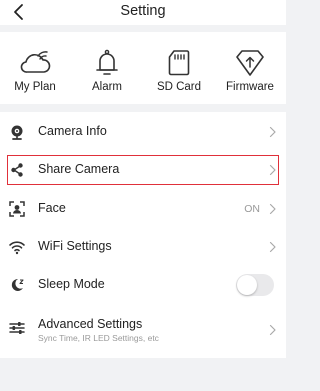  I want to click on advanced-settings-sublabel: Sync Time, IR LED Settings, etc, so click(98, 338).